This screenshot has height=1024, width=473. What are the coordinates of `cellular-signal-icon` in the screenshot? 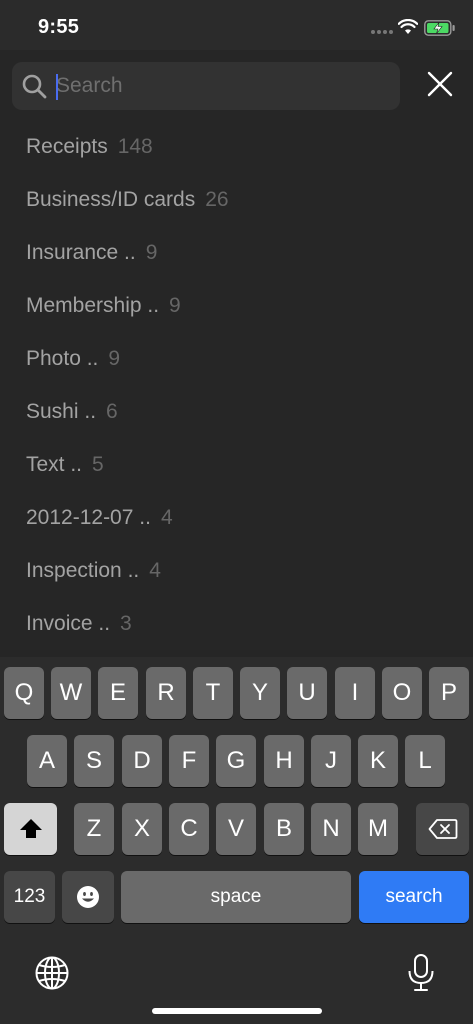 It's located at (382, 32).